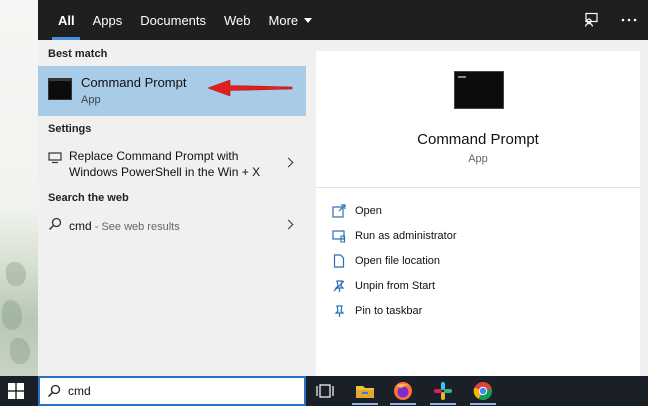 This screenshot has width=648, height=406. I want to click on result-subtitle: App, so click(91, 100).